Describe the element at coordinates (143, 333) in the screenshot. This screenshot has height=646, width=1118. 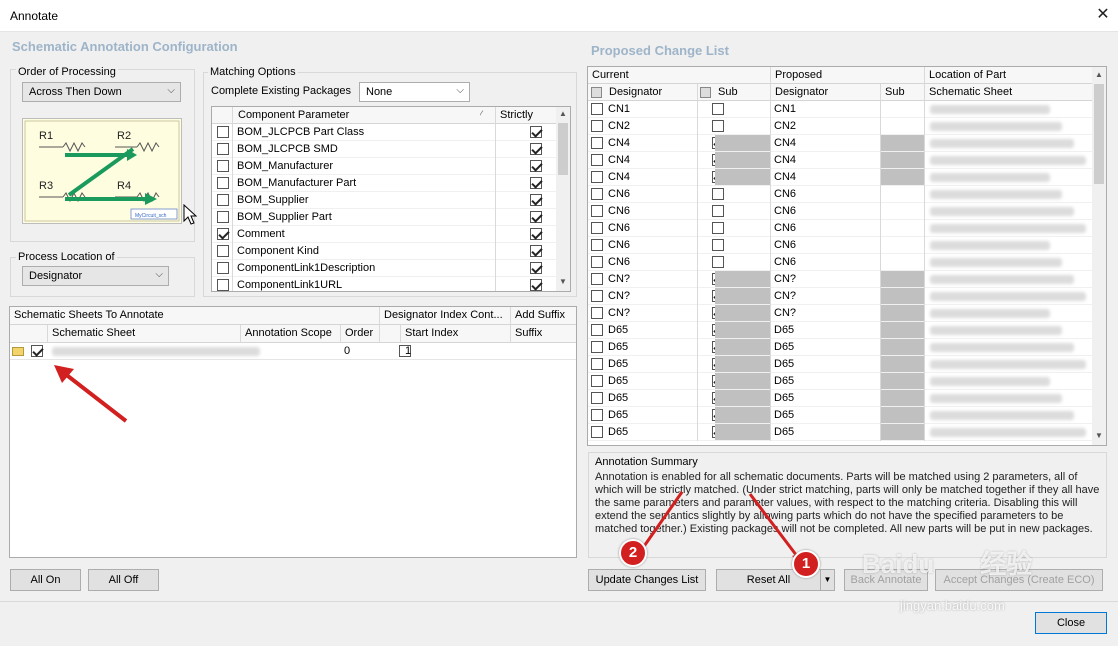
I see `sheet-col-header: Schematic Sheet` at that location.